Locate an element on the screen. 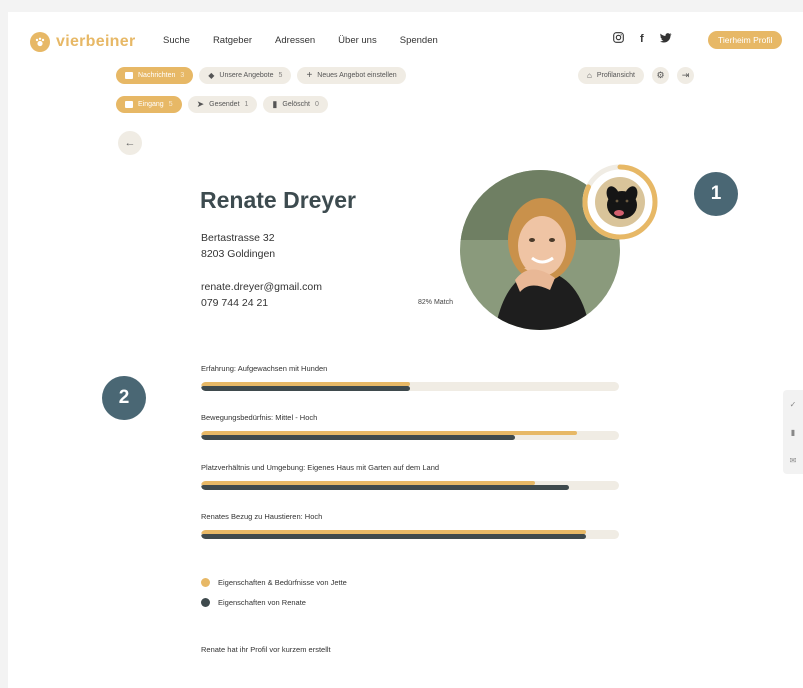 Image resolution: width=803 pixels, height=688 pixels. mail-icon: ✉ is located at coordinates (793, 460).